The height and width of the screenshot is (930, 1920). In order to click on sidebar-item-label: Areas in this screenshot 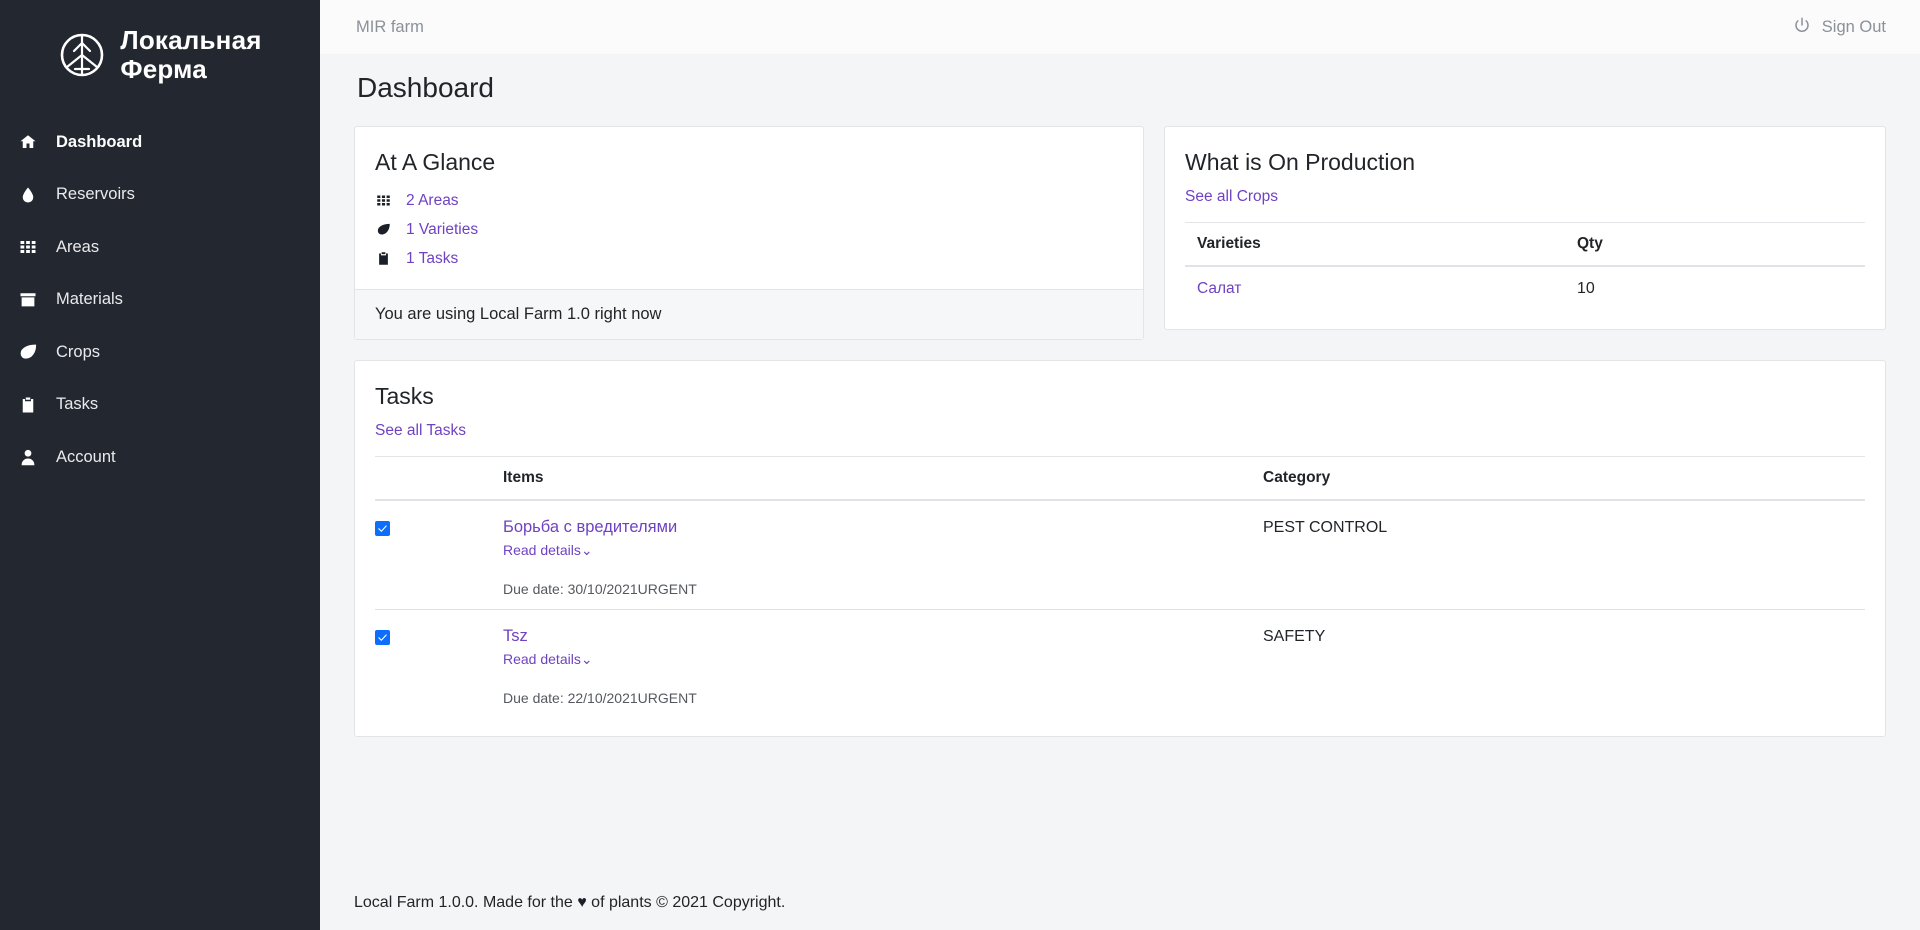, I will do `click(78, 246)`.